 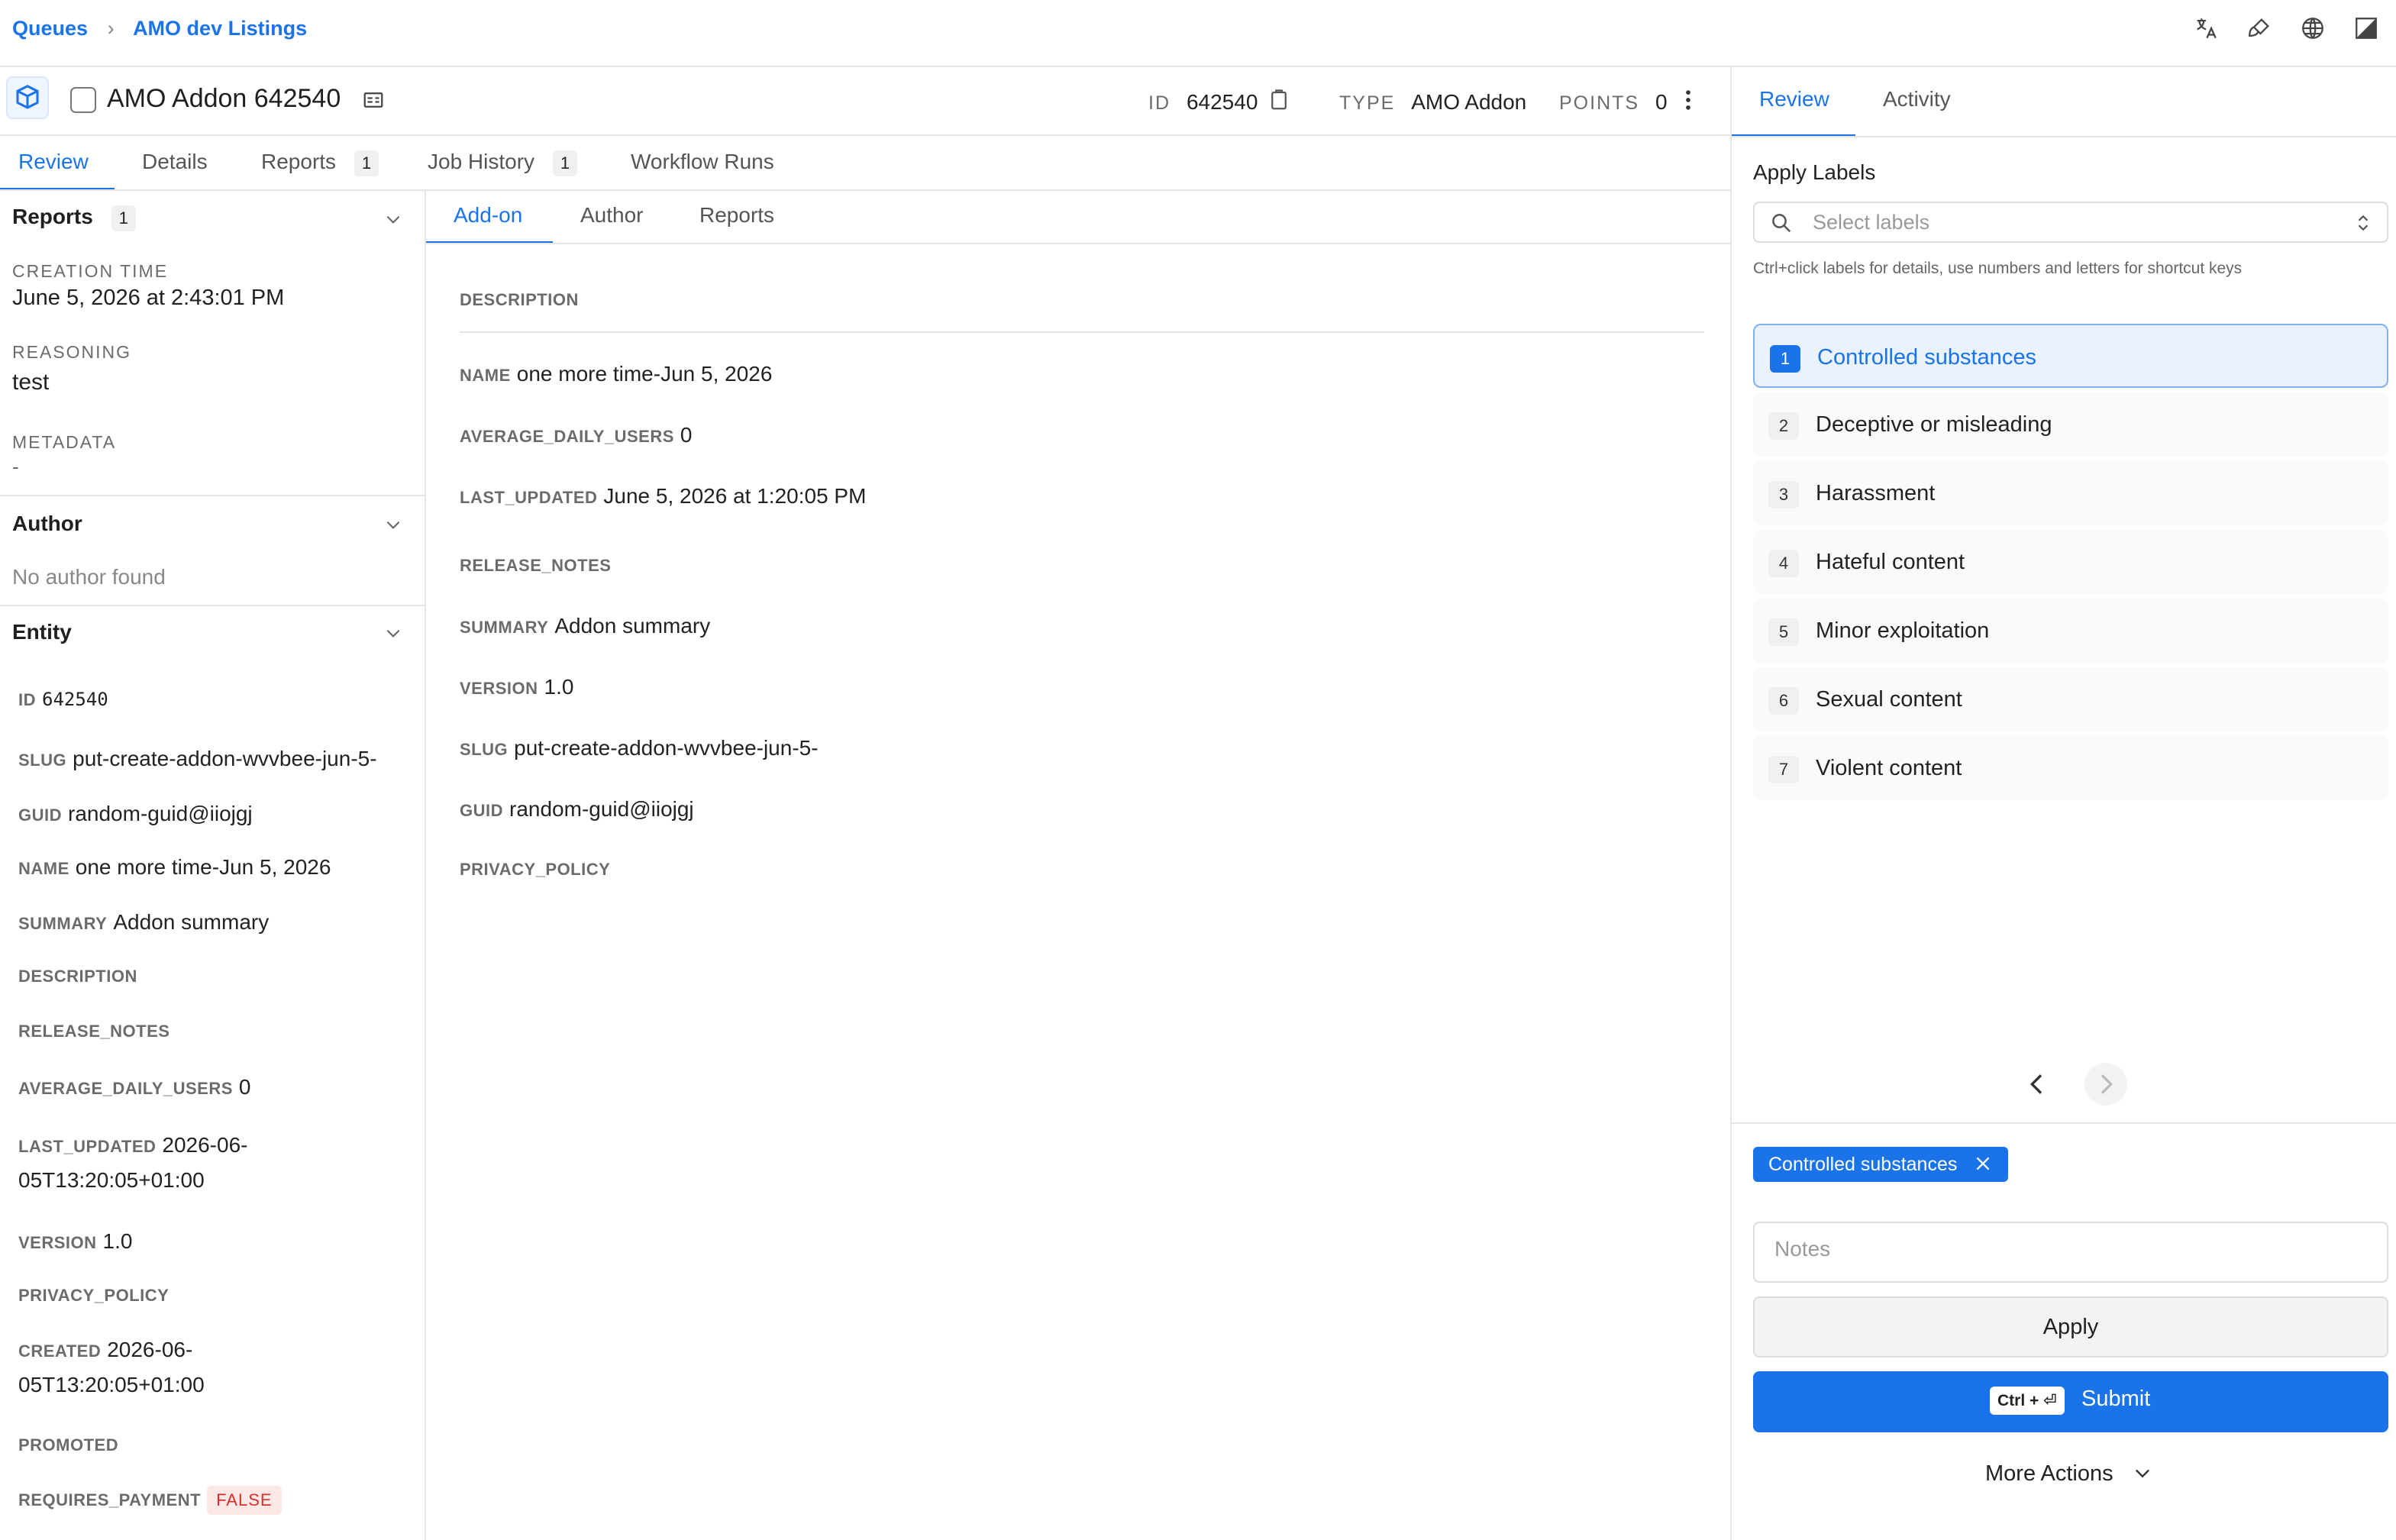 I want to click on label-option-deceptive: 2 Deceptive or misleading, so click(x=2070, y=424).